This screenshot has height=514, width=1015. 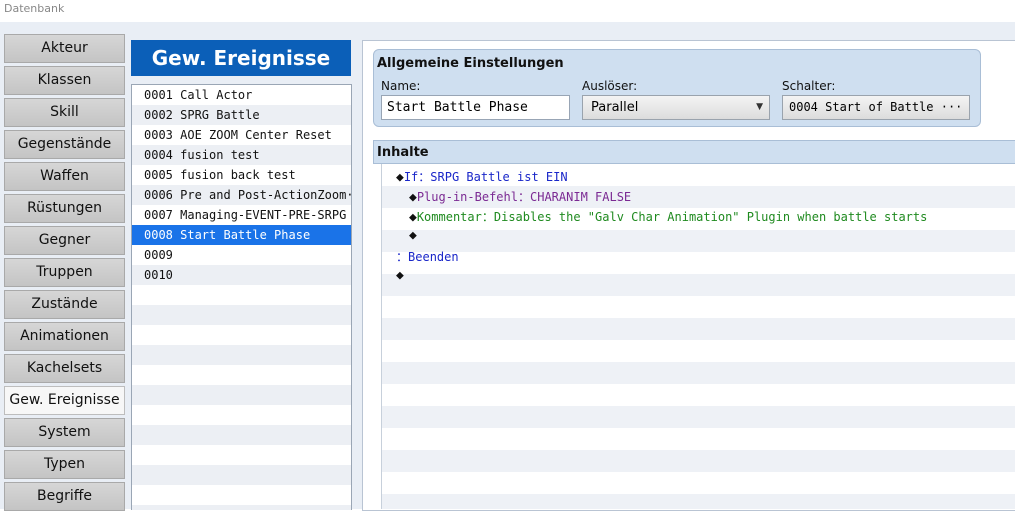 What do you see at coordinates (64, 432) in the screenshot?
I see `tab-system: System` at bounding box center [64, 432].